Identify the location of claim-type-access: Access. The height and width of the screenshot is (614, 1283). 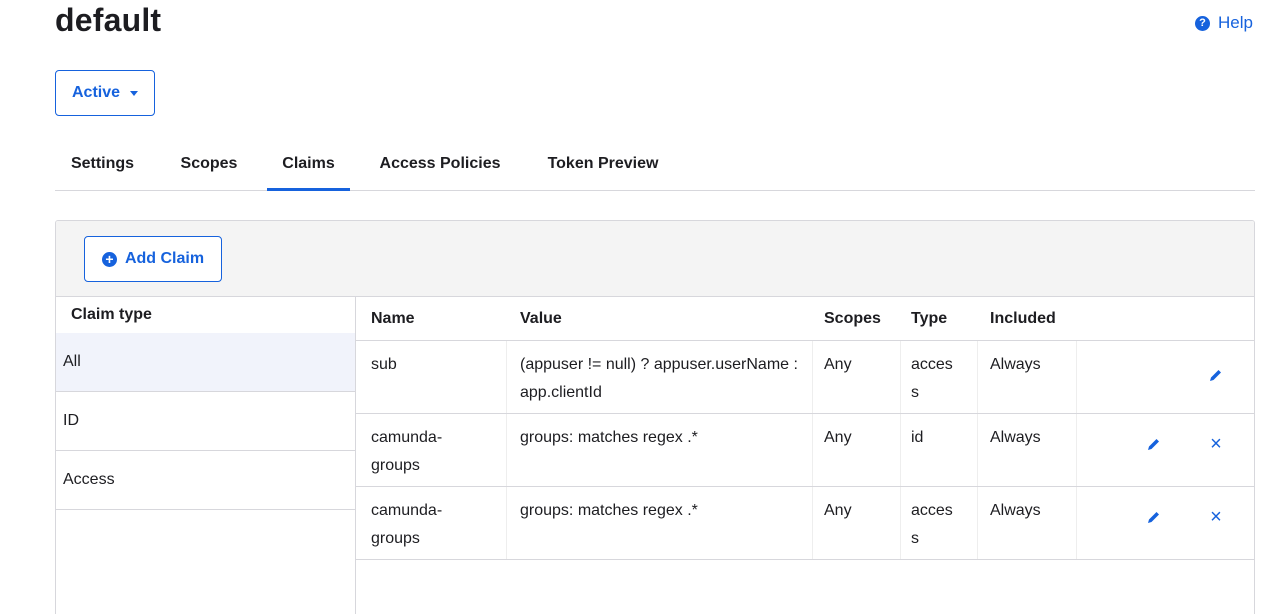
(205, 480).